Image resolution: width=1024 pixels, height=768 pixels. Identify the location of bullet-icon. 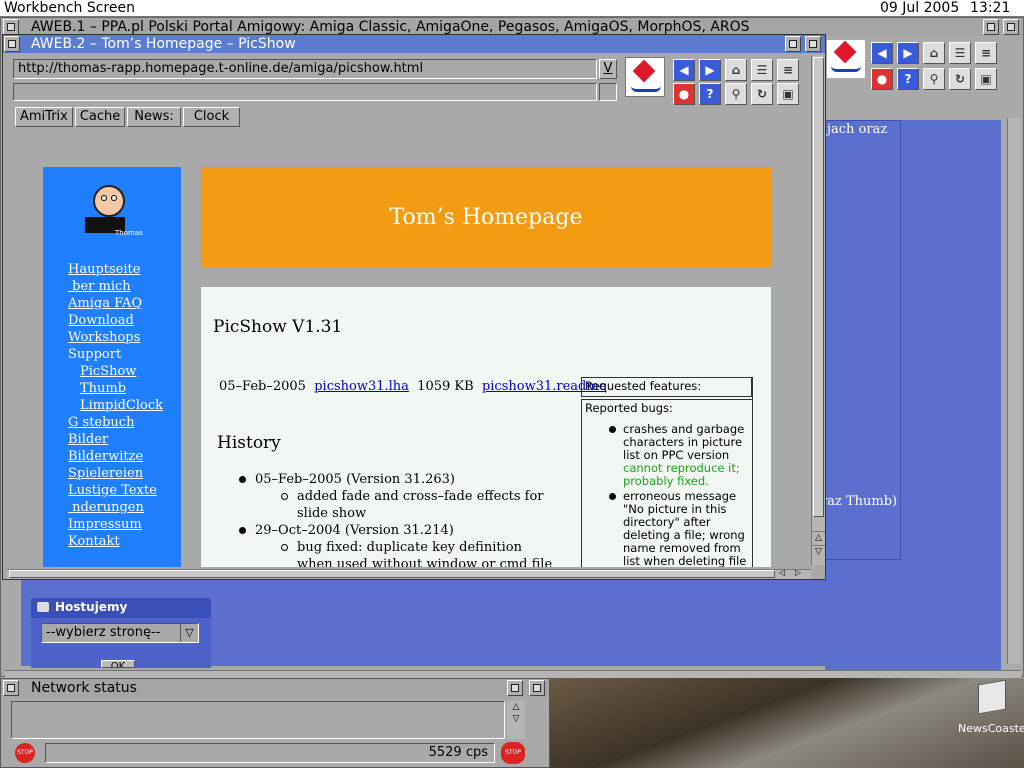
(612, 429).